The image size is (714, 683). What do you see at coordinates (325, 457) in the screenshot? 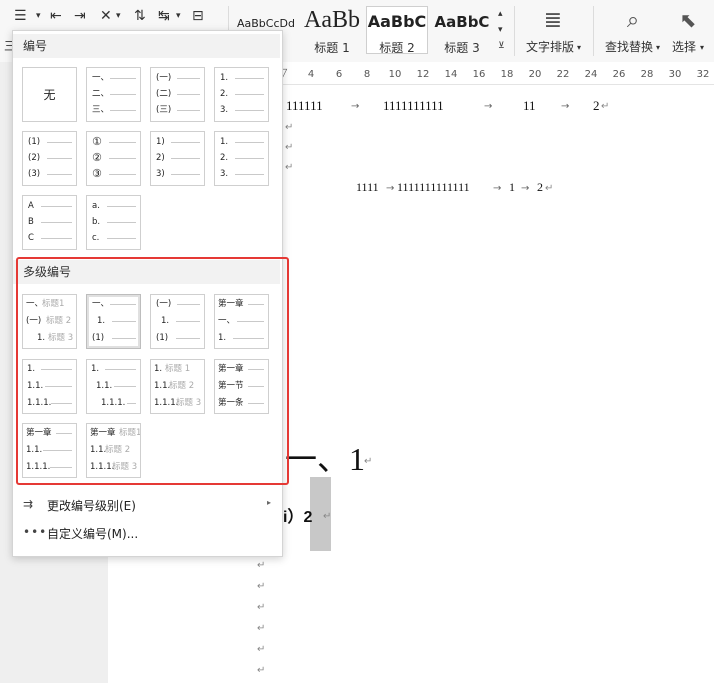
I see `heading-text: 一、1` at bounding box center [325, 457].